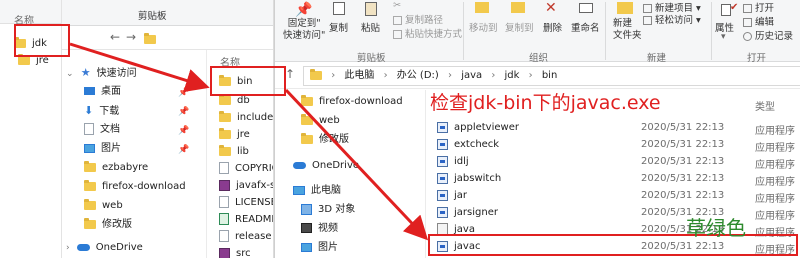 The image size is (800, 258). Describe the element at coordinates (356, 164) in the screenshot. I see `arrow-bin-to-javac` at that location.